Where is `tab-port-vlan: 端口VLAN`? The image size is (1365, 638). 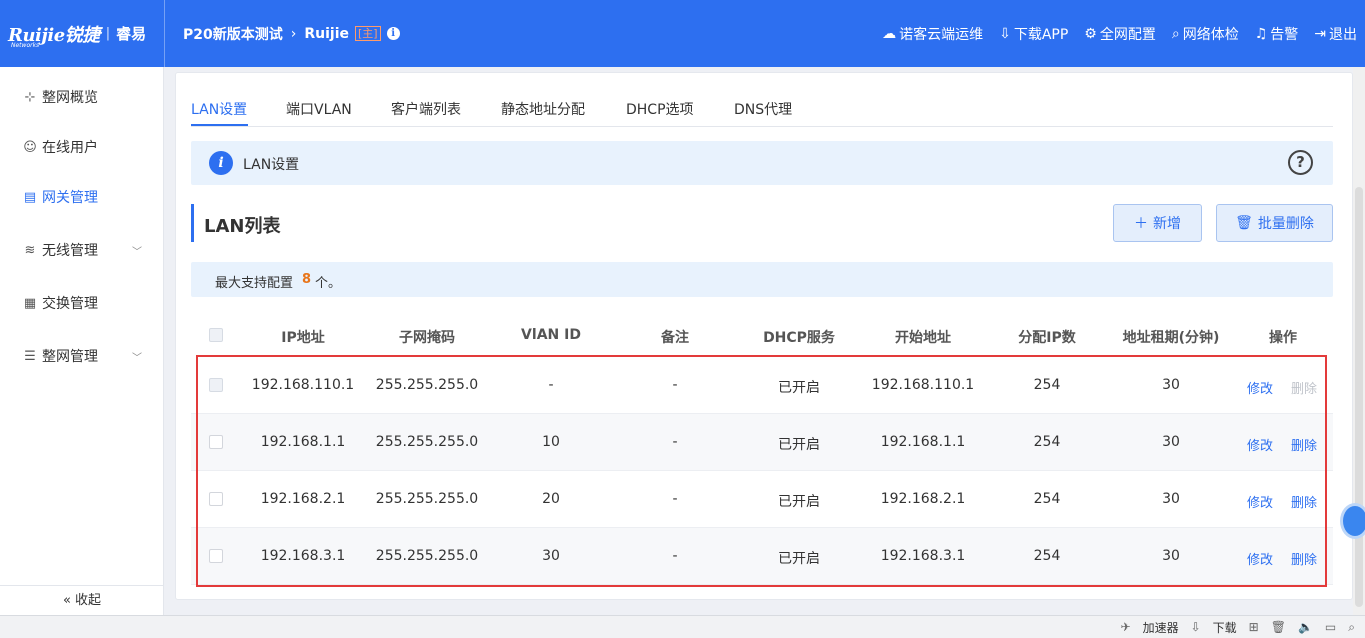
tab-port-vlan: 端口VLAN is located at coordinates (319, 109).